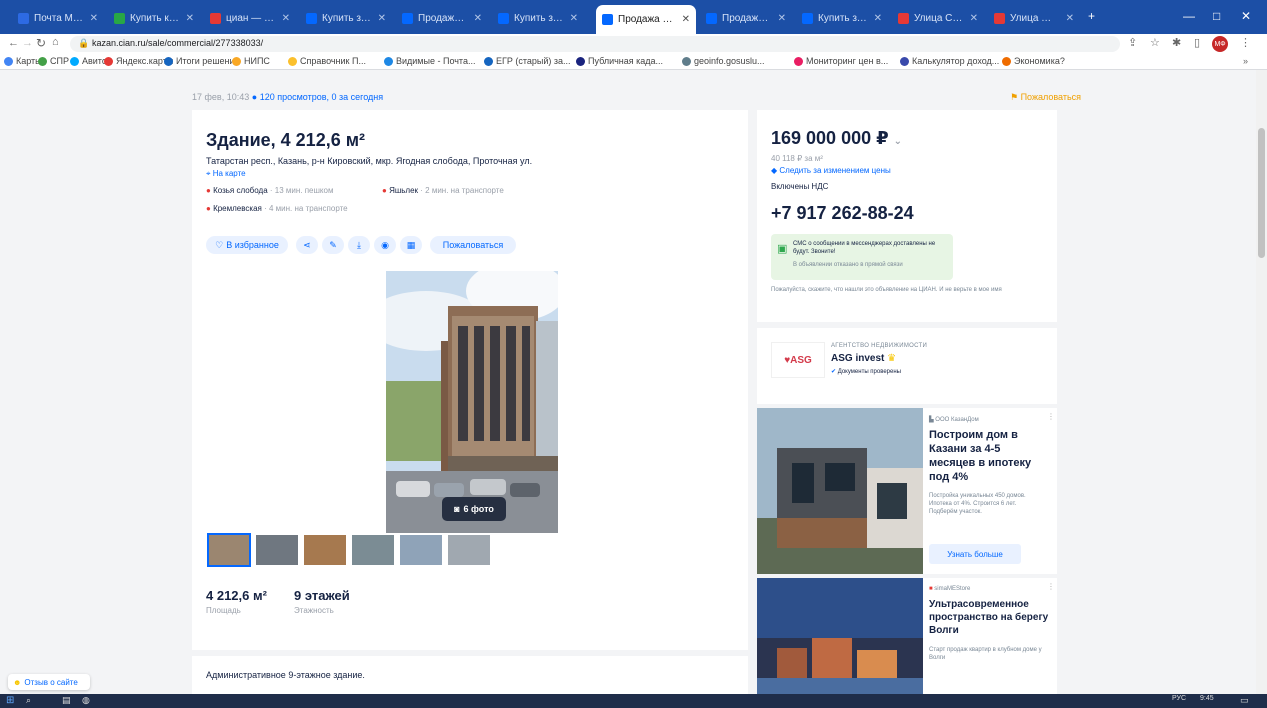 Image resolution: width=1267 pixels, height=708 pixels. I want to click on metro-station: ● Кремлевская · 4 мин. на транспорте, so click(277, 208).